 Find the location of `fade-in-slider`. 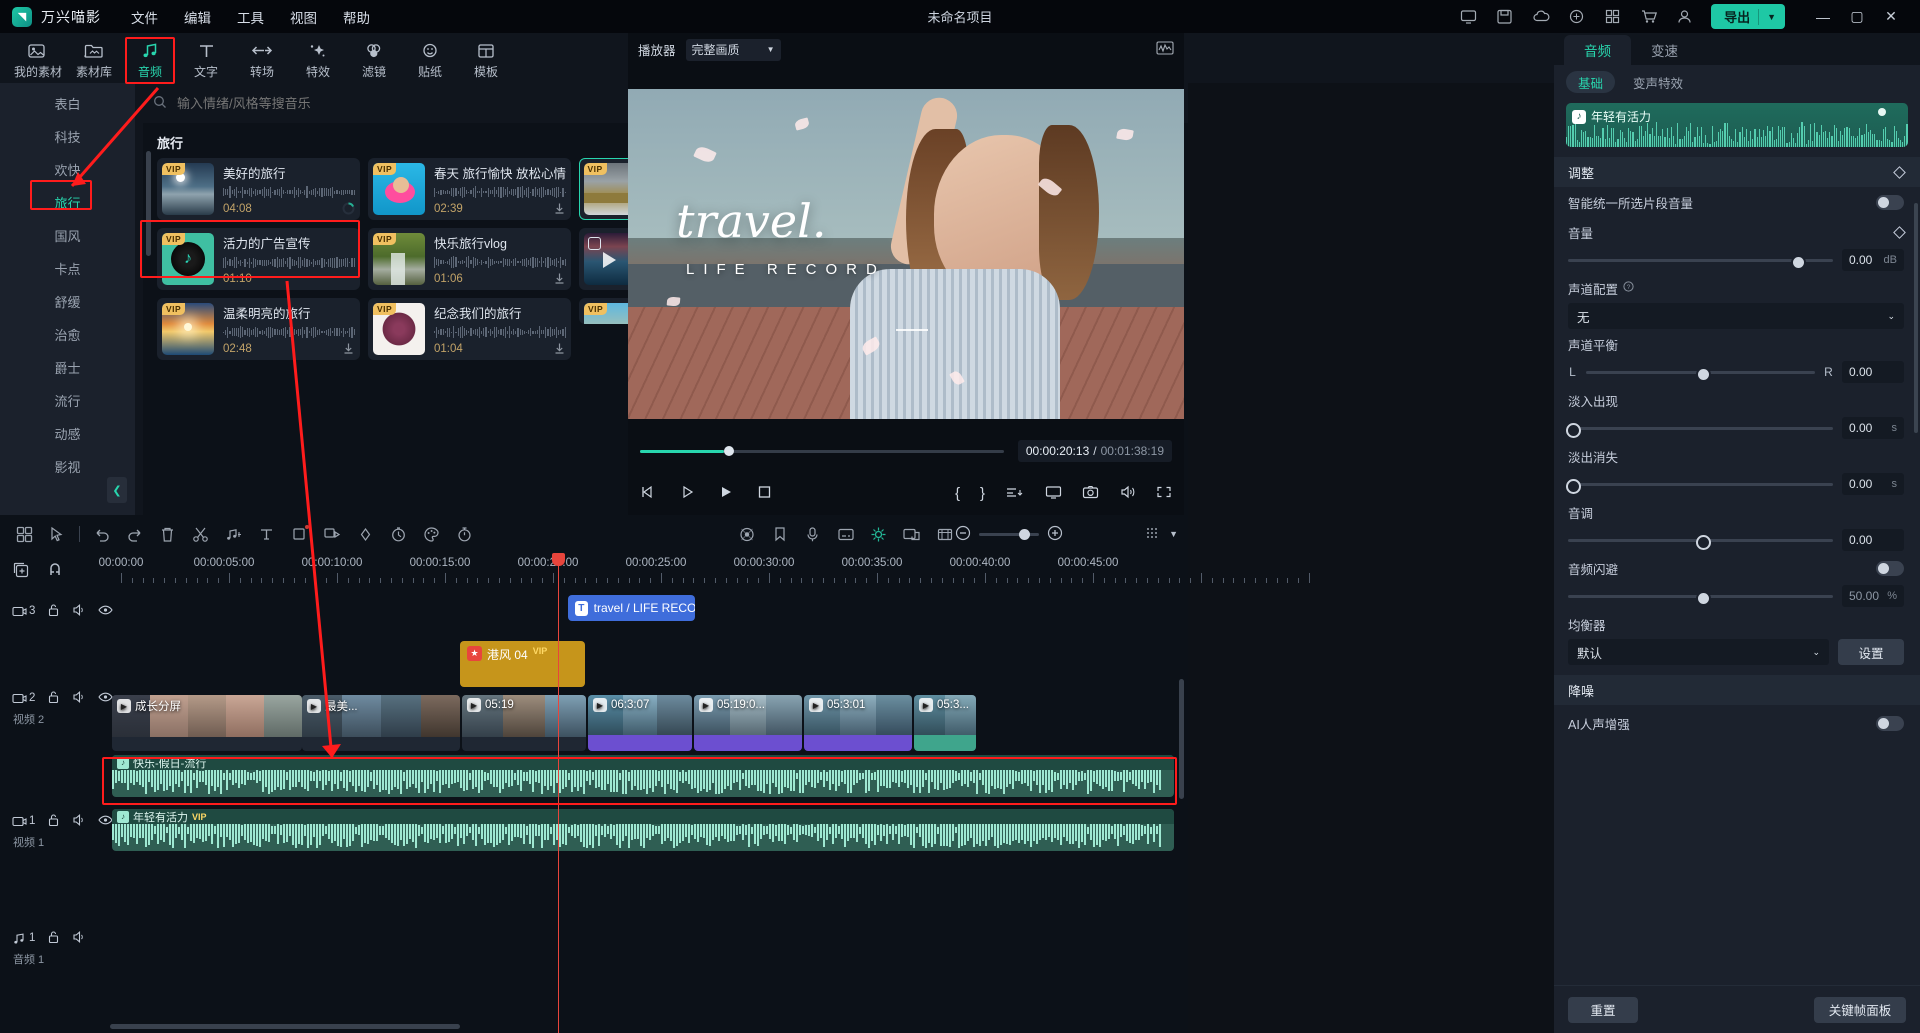

fade-in-slider is located at coordinates (1699, 430).